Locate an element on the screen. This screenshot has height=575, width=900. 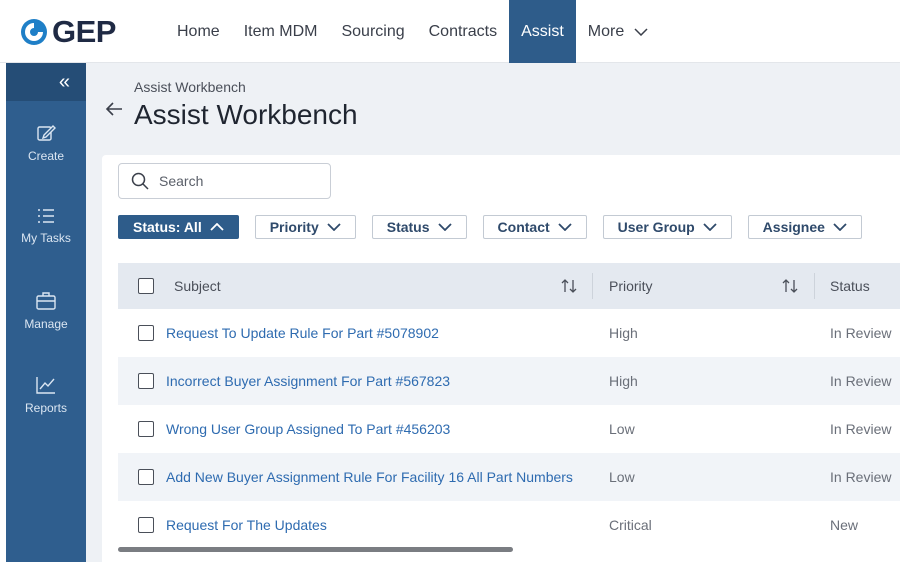
logo-text: GEP is located at coordinates (84, 31).